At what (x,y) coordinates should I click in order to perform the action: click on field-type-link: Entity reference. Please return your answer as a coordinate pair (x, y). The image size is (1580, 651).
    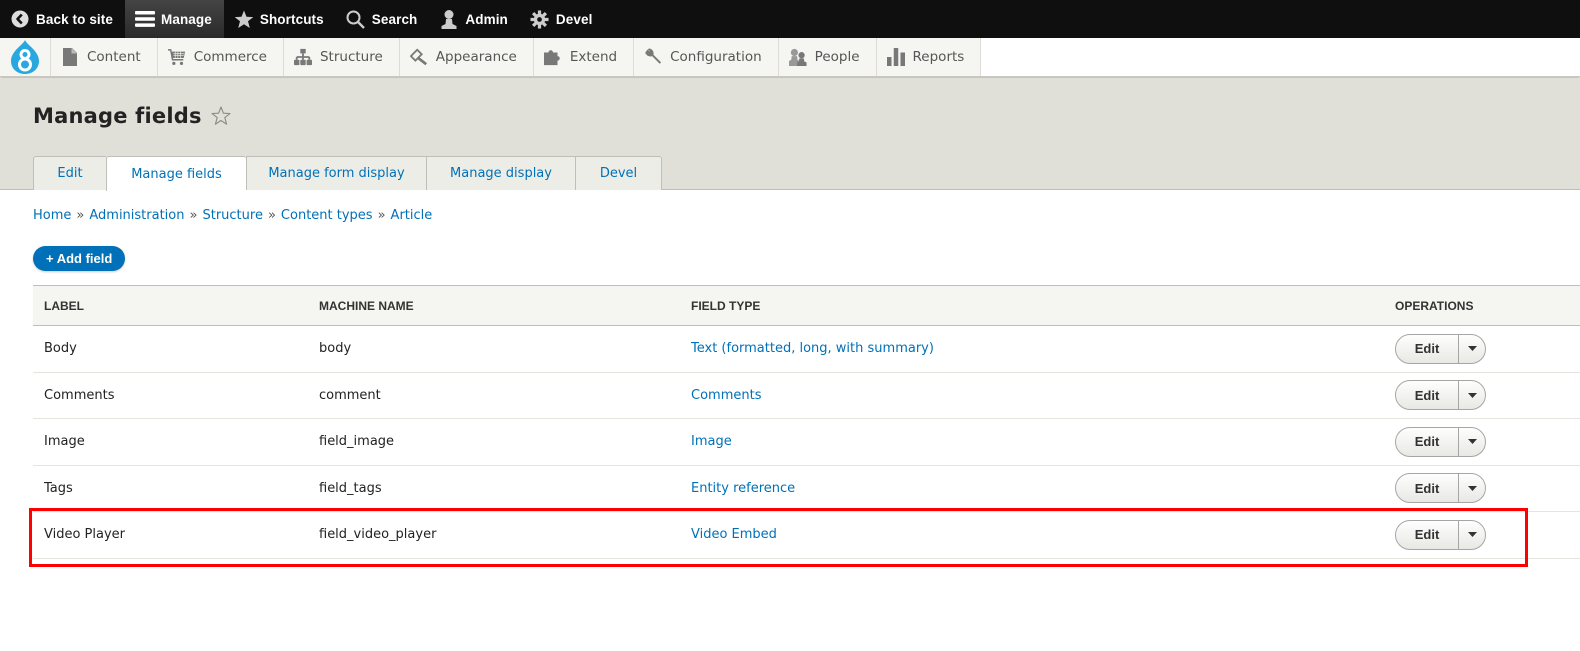
    Looking at the image, I should click on (743, 488).